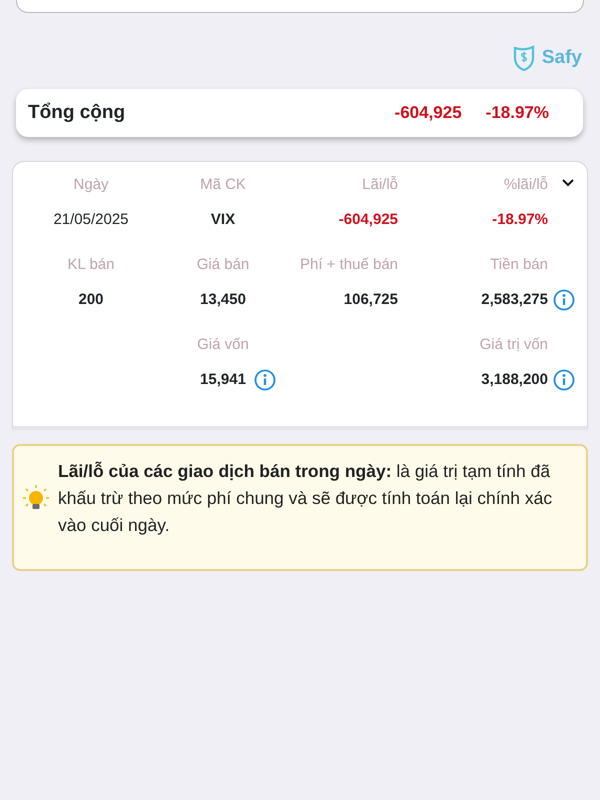 This screenshot has height=800, width=600. I want to click on field-value: -604,925, so click(368, 220).